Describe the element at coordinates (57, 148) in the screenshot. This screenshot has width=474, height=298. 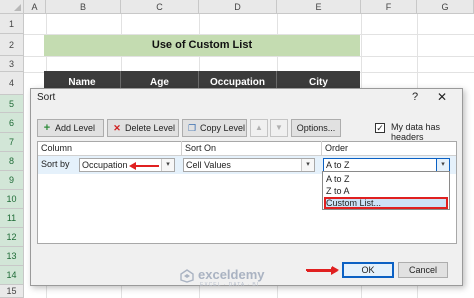
I see `column-heading: Column` at that location.